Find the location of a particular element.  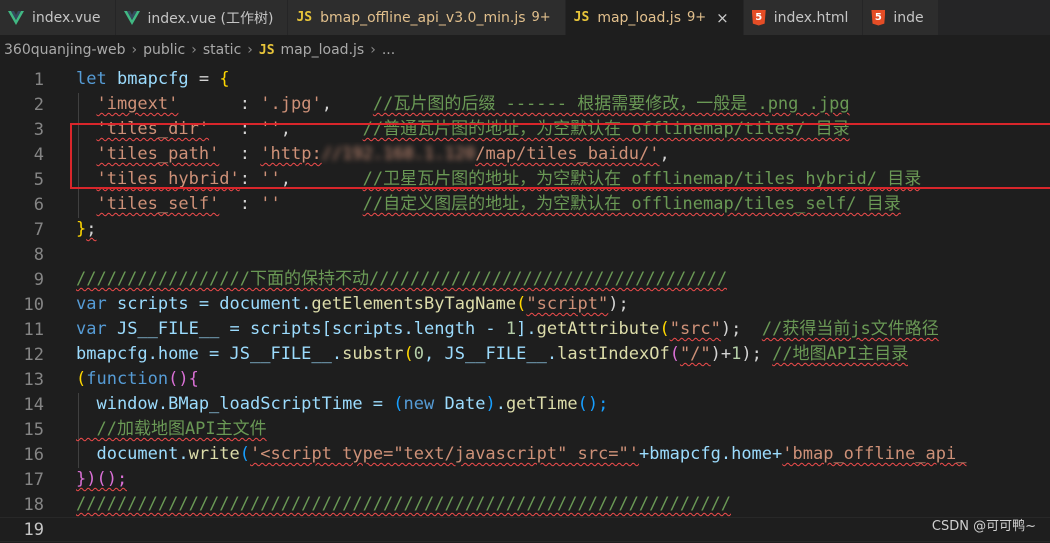

line-number: 13 is located at coordinates (33, 379).